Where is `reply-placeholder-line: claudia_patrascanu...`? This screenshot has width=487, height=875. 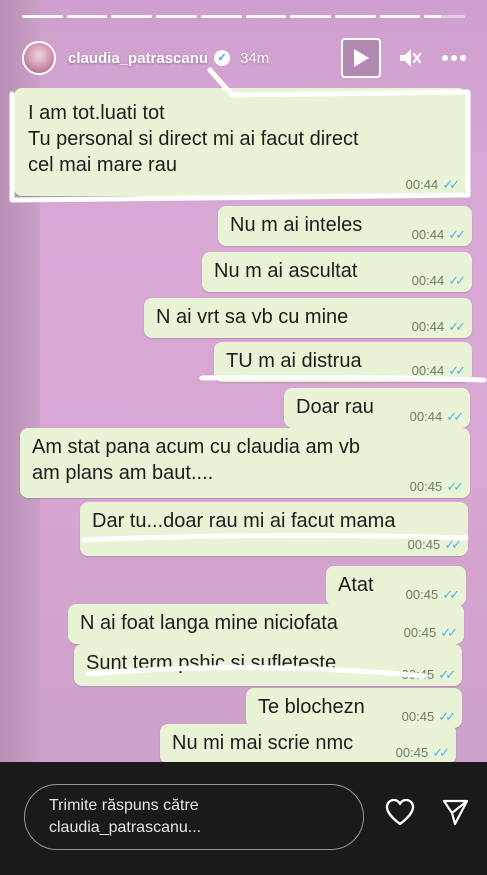
reply-placeholder-line: claudia_patrascanu... is located at coordinates (125, 827).